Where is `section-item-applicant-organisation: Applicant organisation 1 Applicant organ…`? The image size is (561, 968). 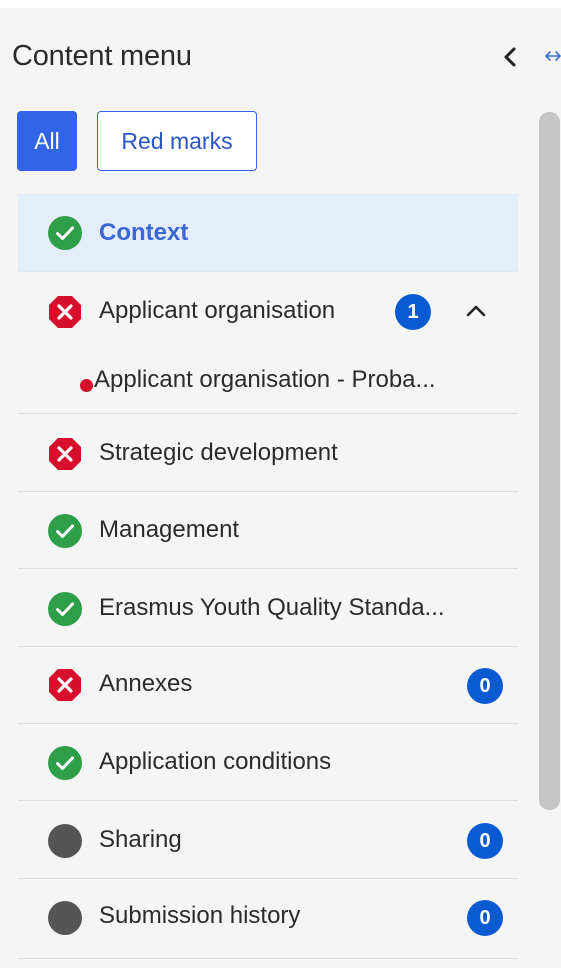
section-item-applicant-organisation: Applicant organisation 1 Applicant organ… is located at coordinates (268, 343).